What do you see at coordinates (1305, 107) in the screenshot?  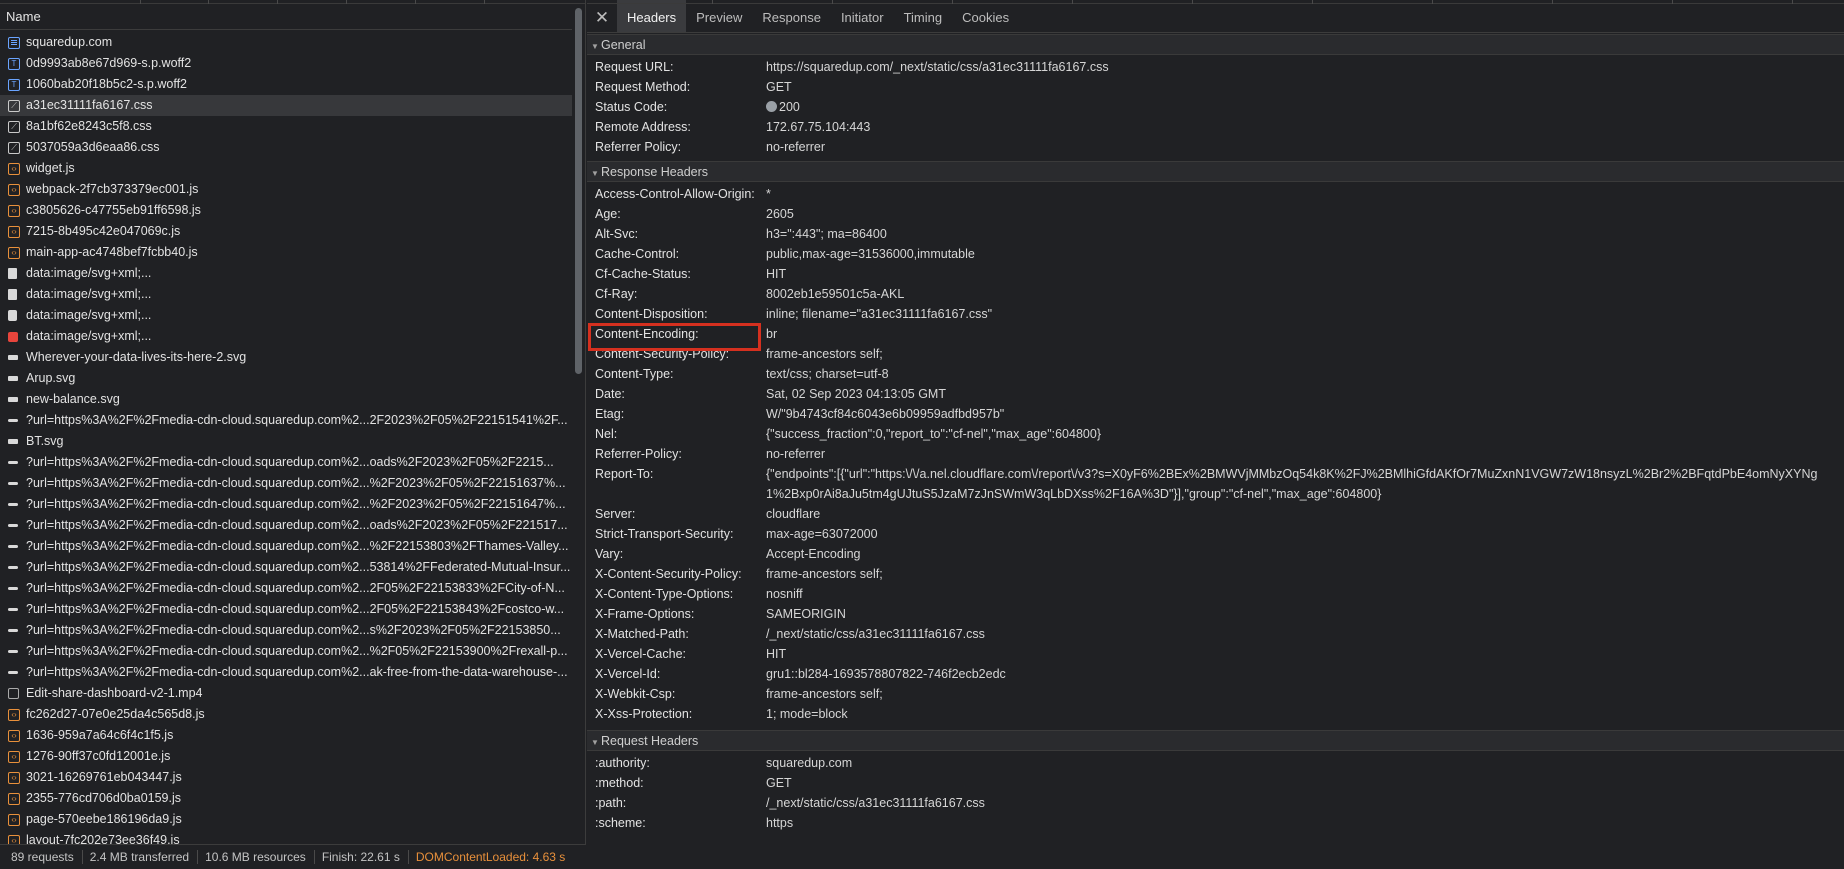 I see `general-field-value: 200` at bounding box center [1305, 107].